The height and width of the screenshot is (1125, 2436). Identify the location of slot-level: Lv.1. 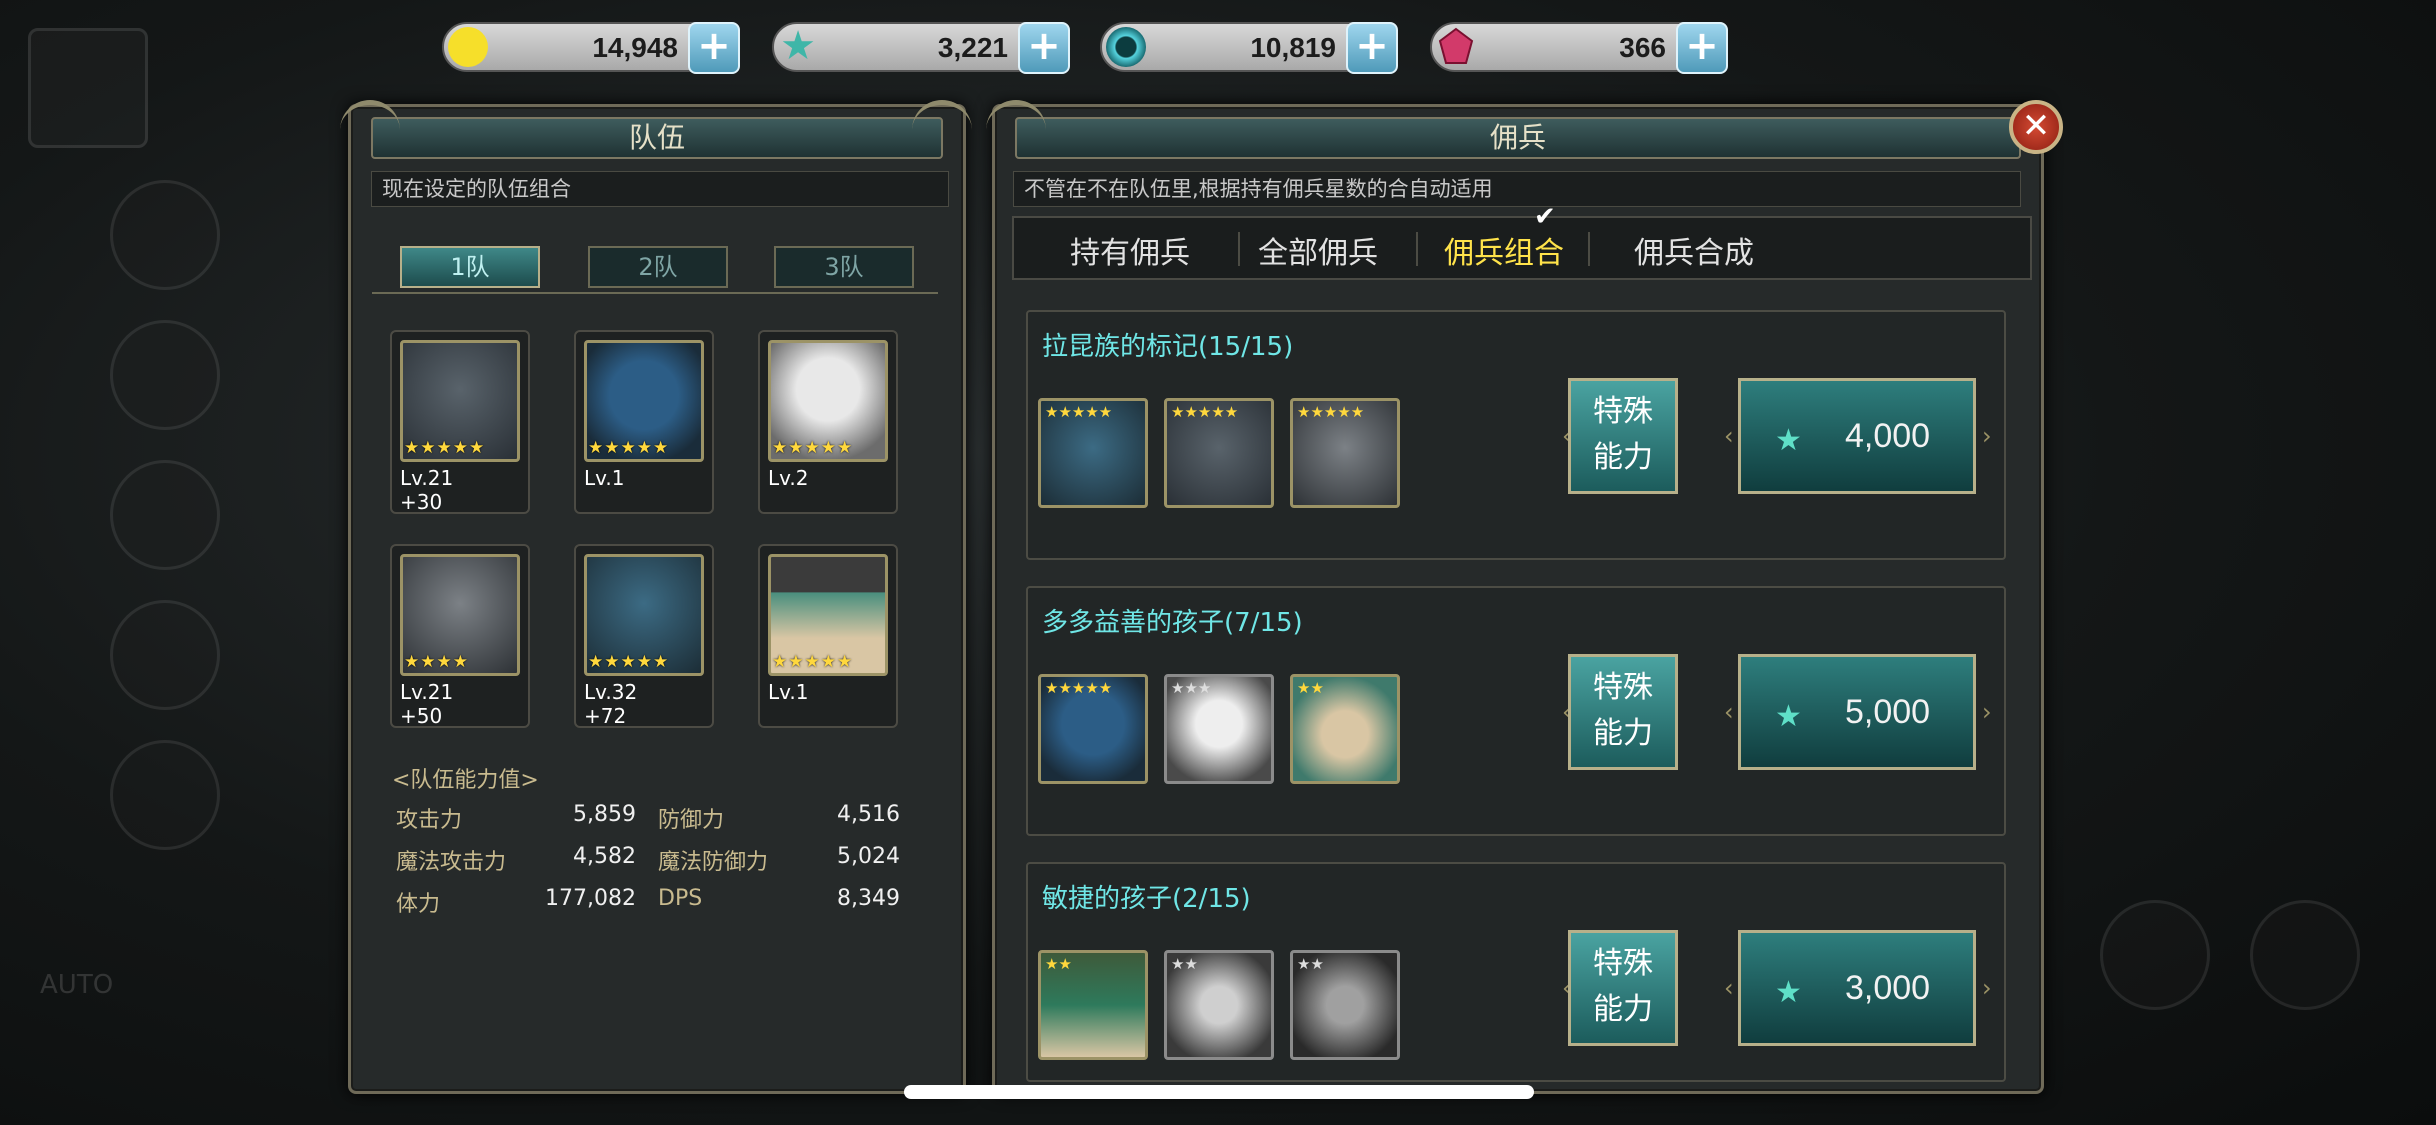
(604, 478).